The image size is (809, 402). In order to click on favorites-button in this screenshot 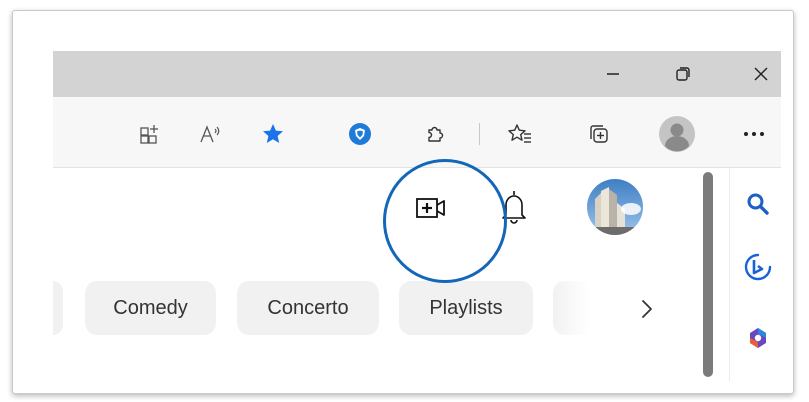, I will do `click(520, 134)`.